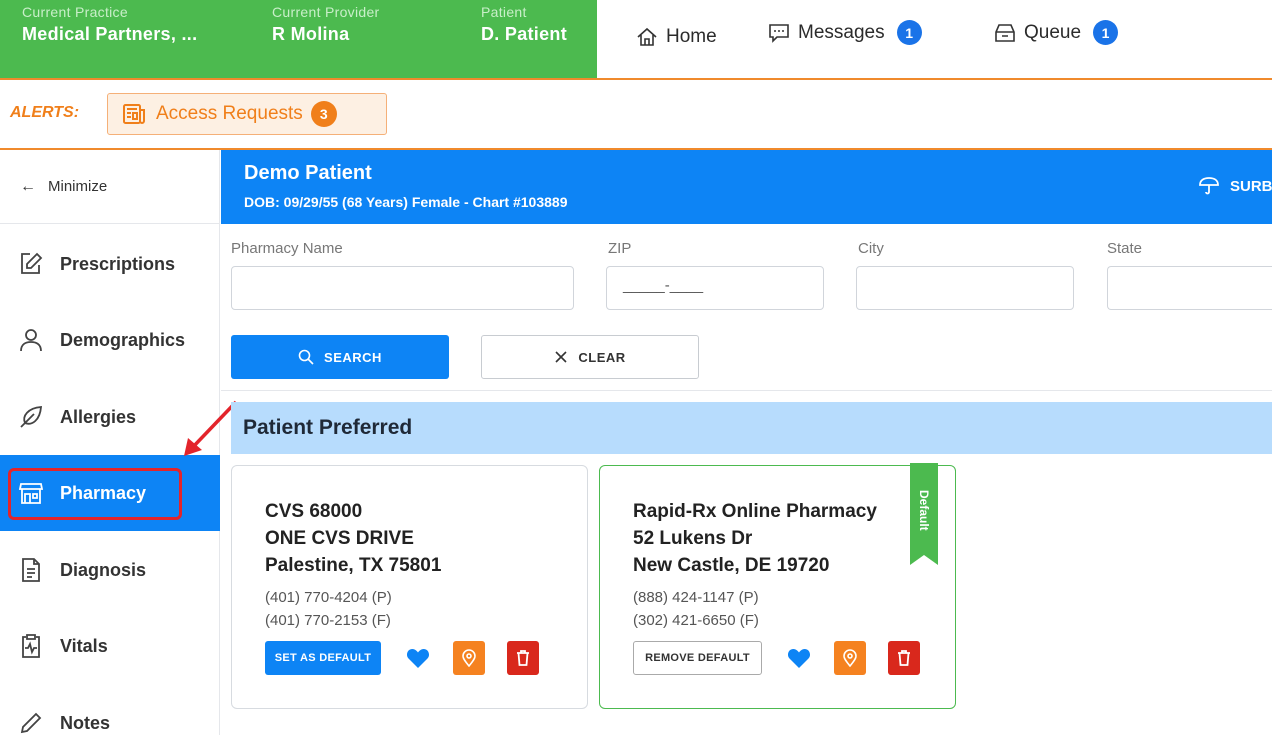  I want to click on surb-label: SURB, so click(1251, 186).